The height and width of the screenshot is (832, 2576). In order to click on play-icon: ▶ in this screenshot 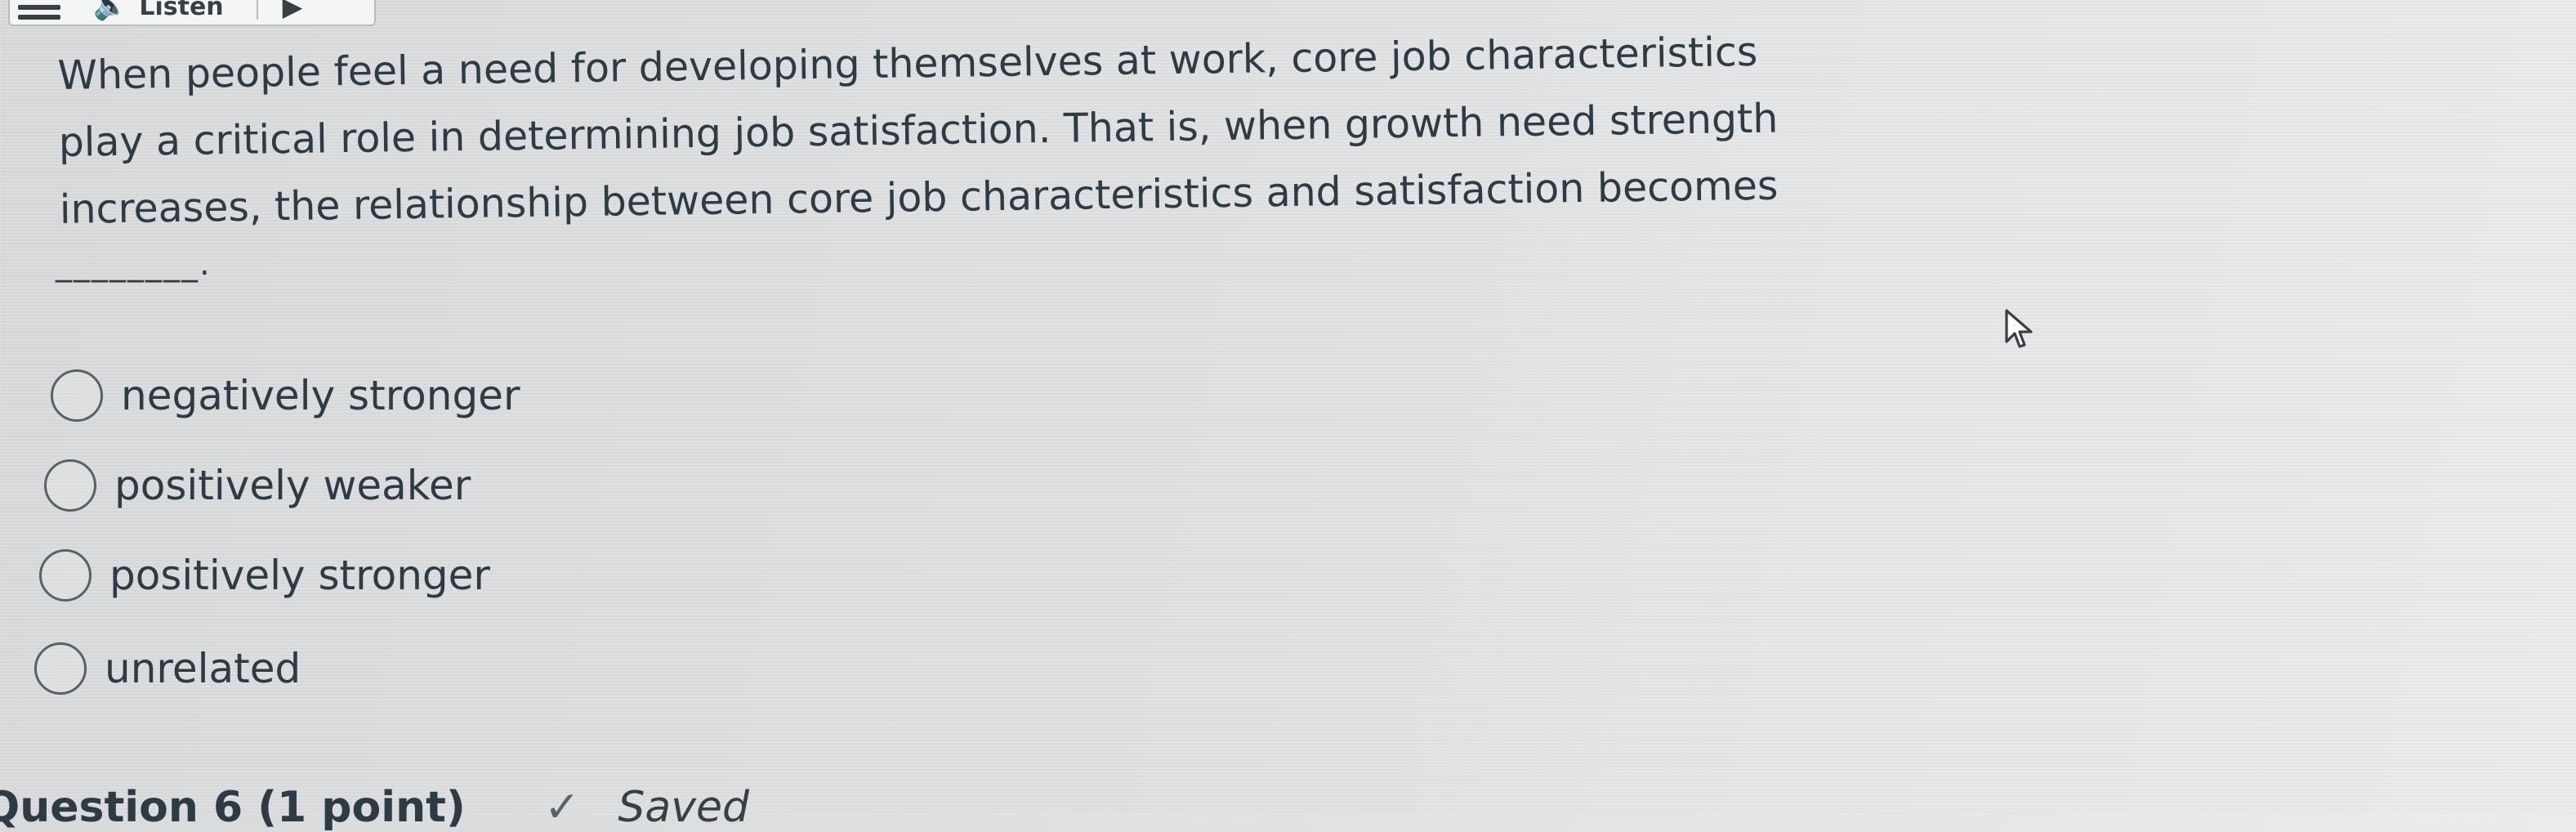, I will do `click(293, 10)`.